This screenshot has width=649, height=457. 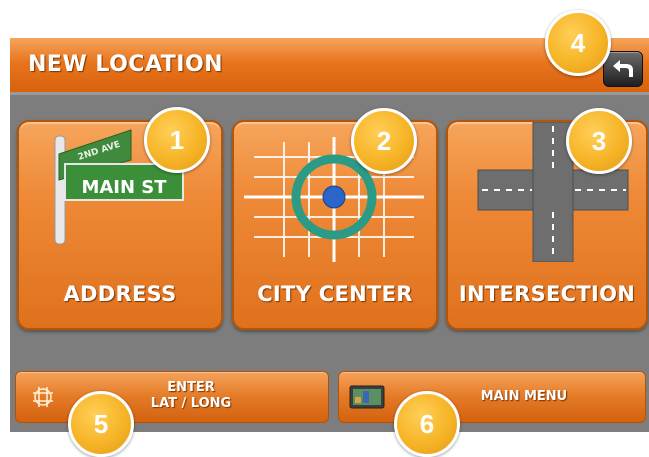 What do you see at coordinates (126, 64) in the screenshot?
I see `page-title: NEW LOCATION` at bounding box center [126, 64].